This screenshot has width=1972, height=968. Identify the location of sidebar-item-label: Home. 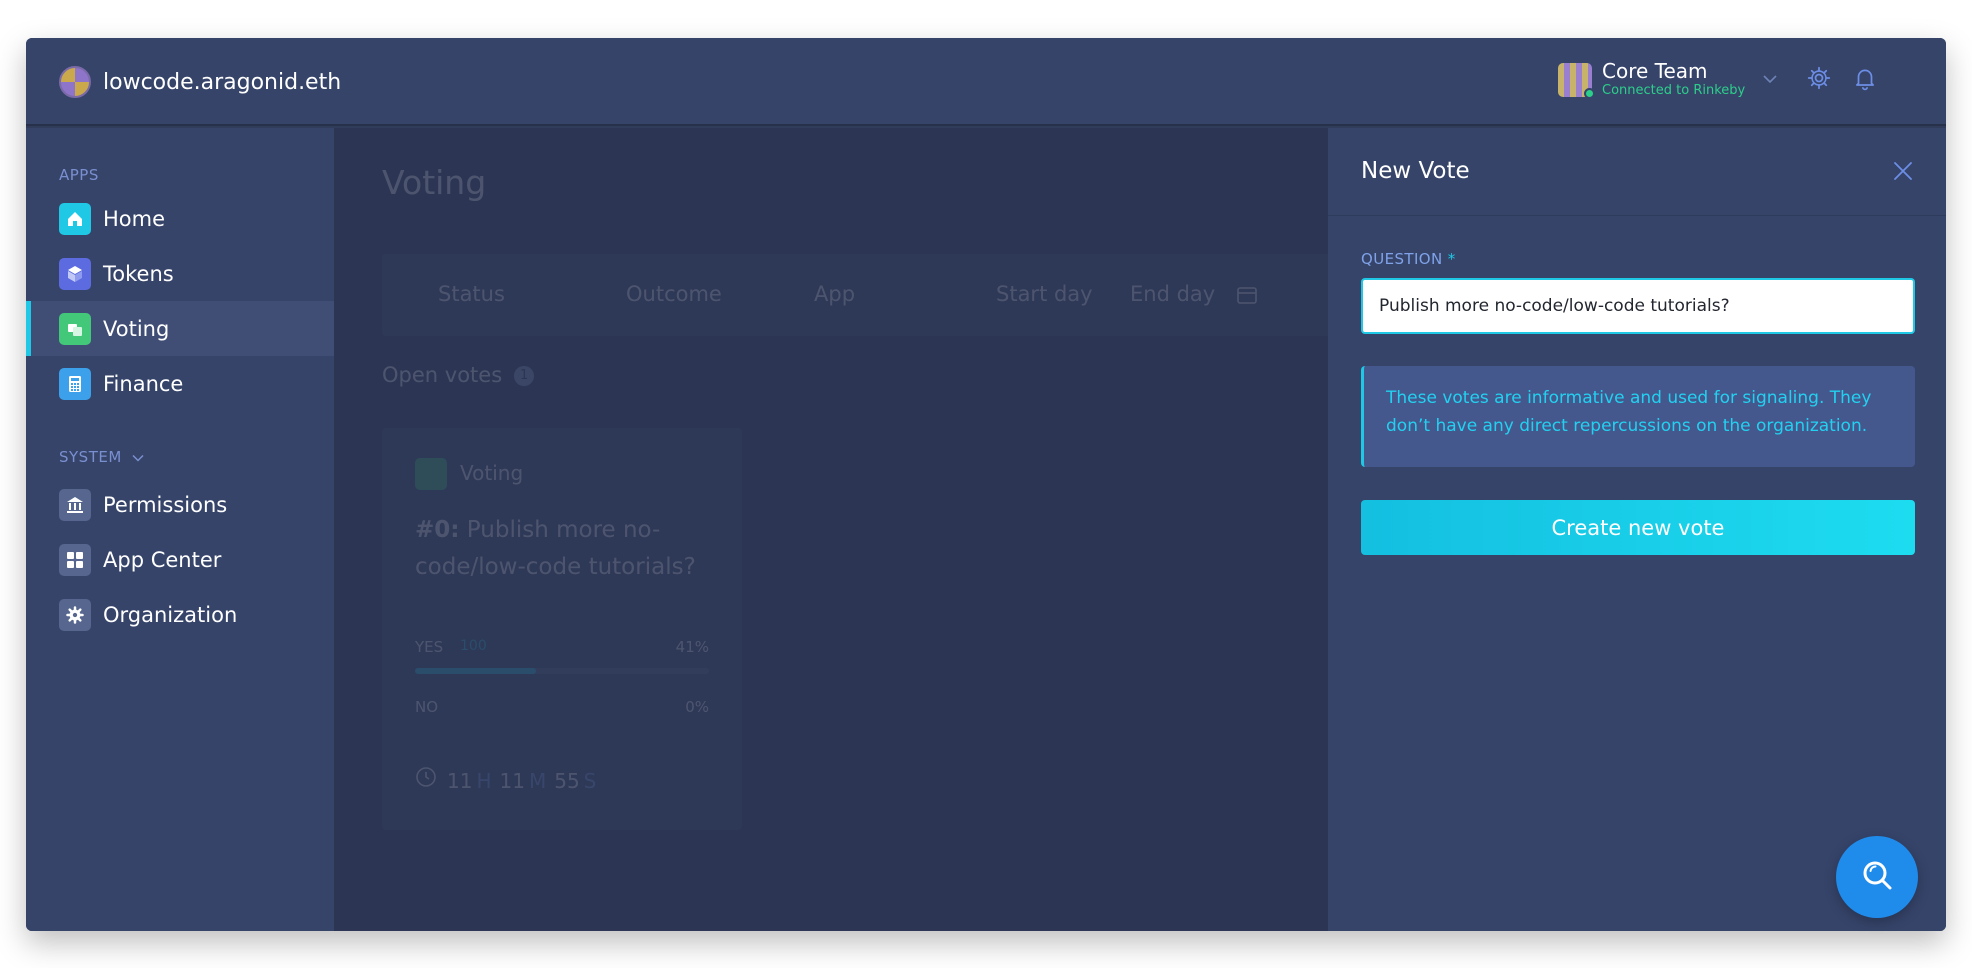
(134, 218).